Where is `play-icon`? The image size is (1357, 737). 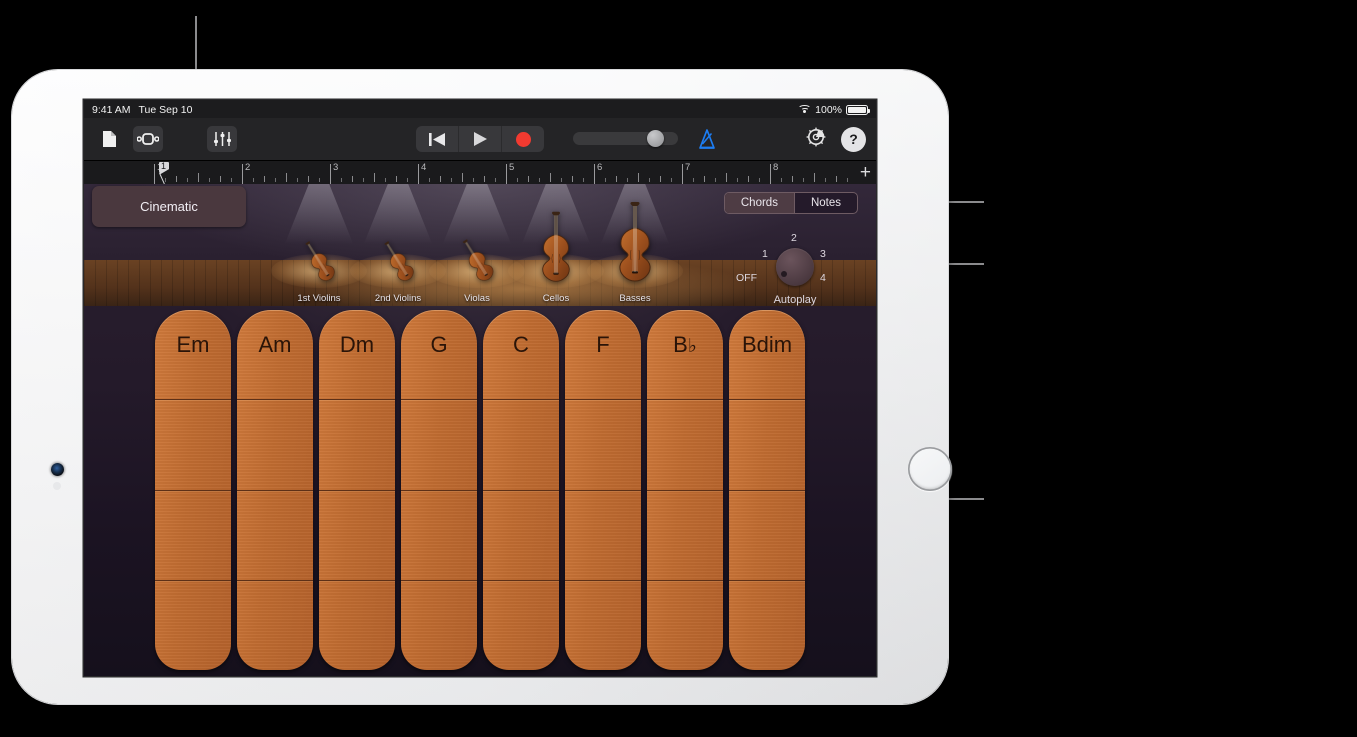
play-icon is located at coordinates (480, 139).